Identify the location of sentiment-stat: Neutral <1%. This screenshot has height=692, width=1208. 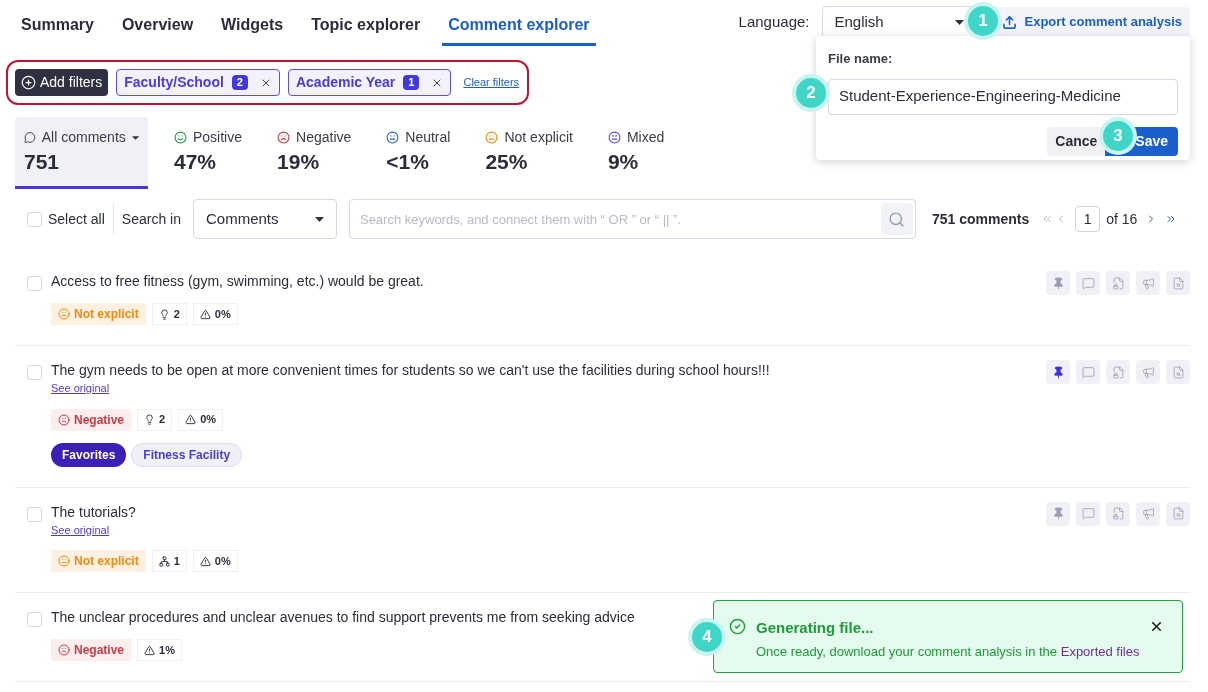
(418, 153).